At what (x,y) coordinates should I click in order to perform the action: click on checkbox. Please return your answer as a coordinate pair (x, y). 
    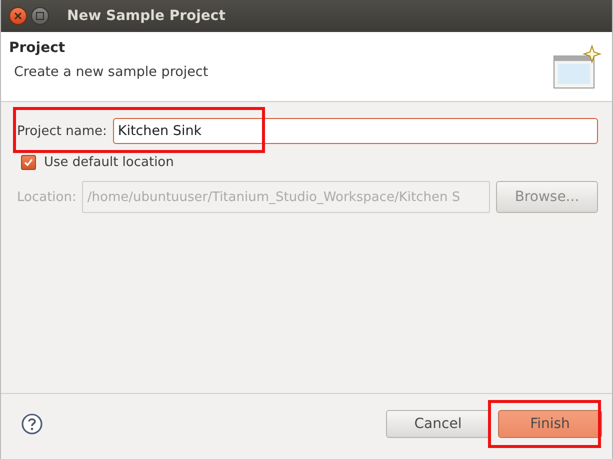
    Looking at the image, I should click on (28, 162).